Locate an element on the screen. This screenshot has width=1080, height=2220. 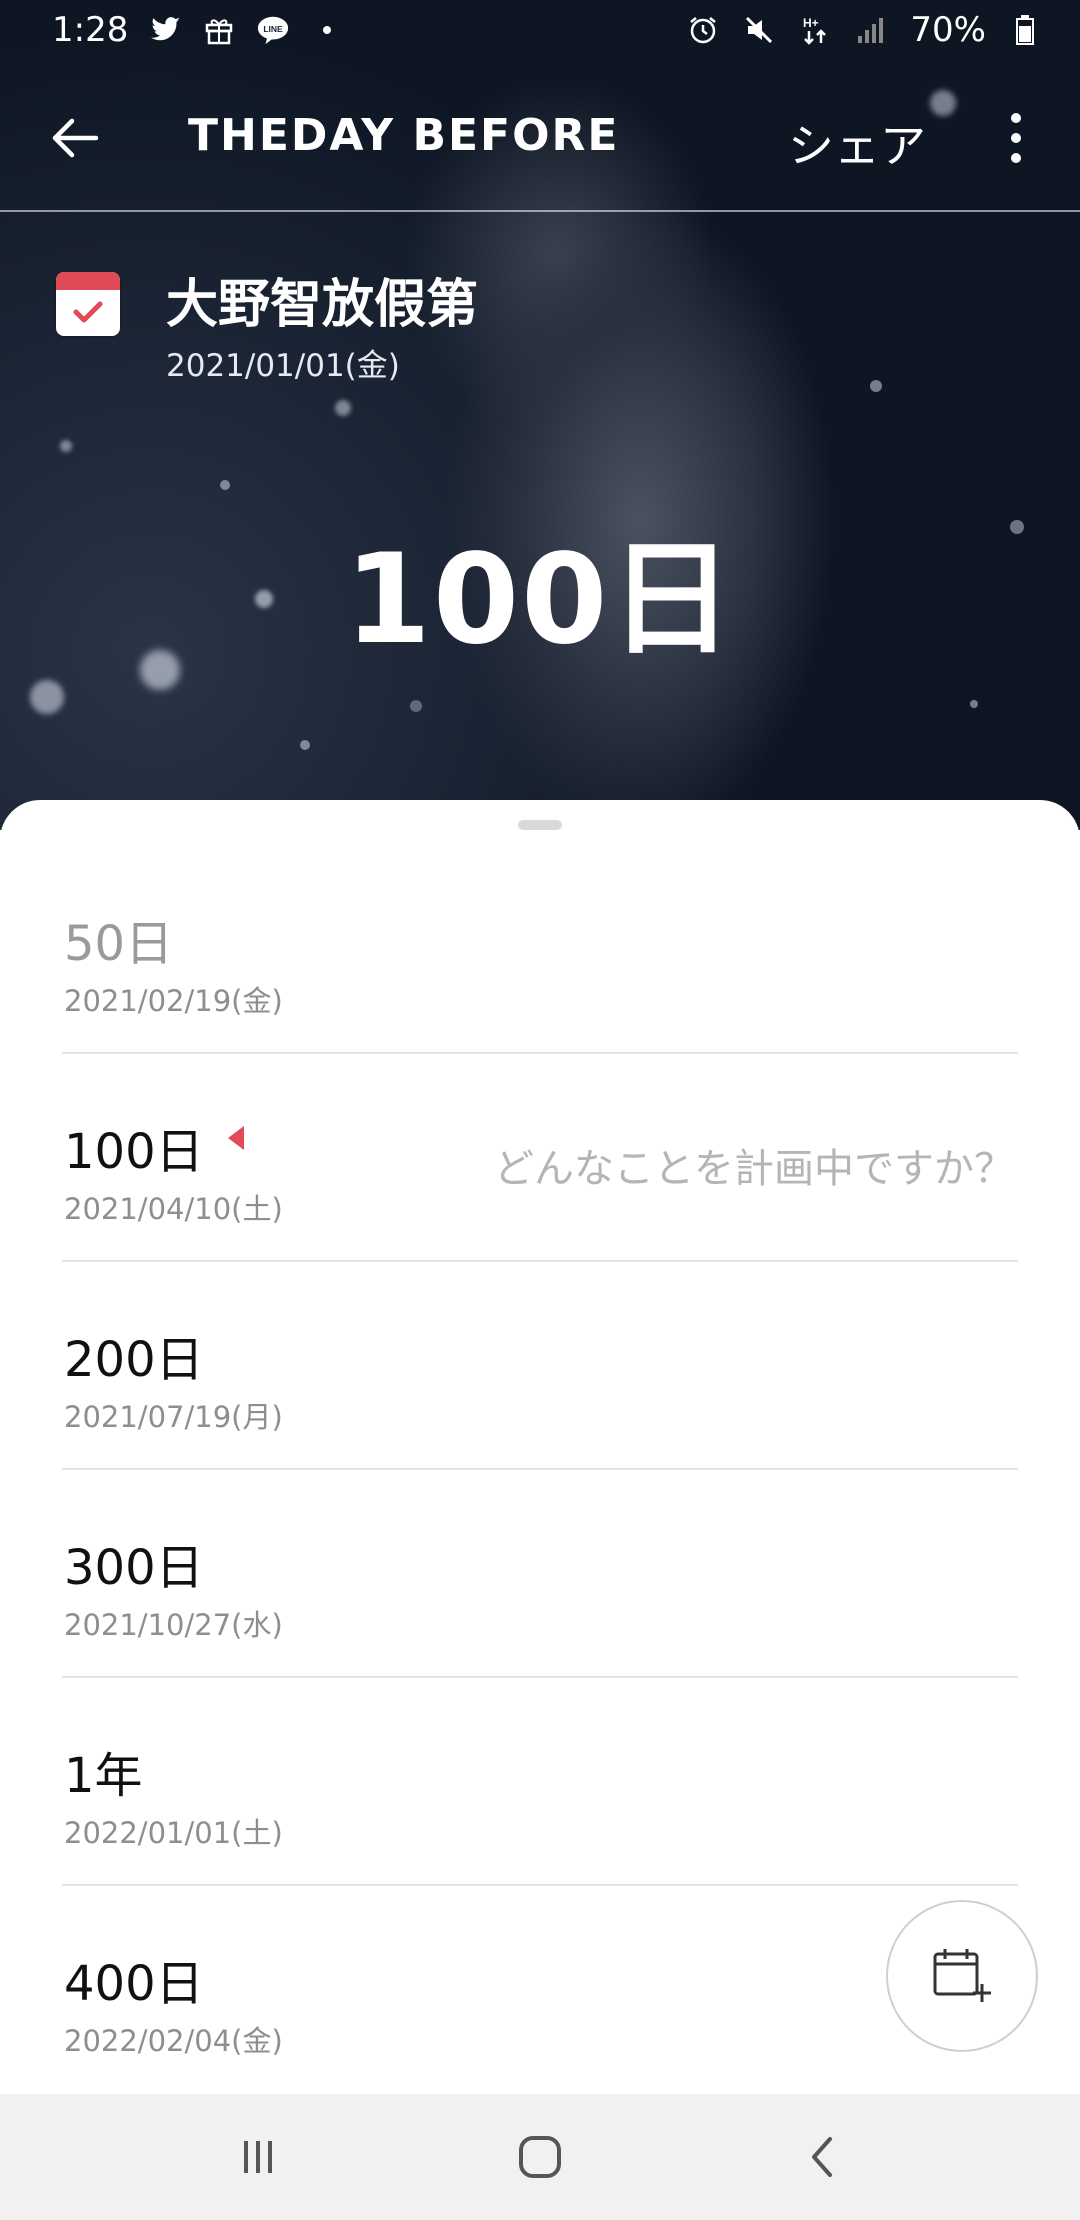
data-icon: H+ is located at coordinates (815, 30).